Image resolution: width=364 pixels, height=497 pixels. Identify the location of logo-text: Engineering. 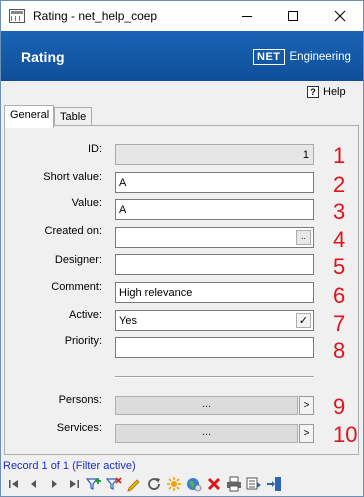
(320, 57).